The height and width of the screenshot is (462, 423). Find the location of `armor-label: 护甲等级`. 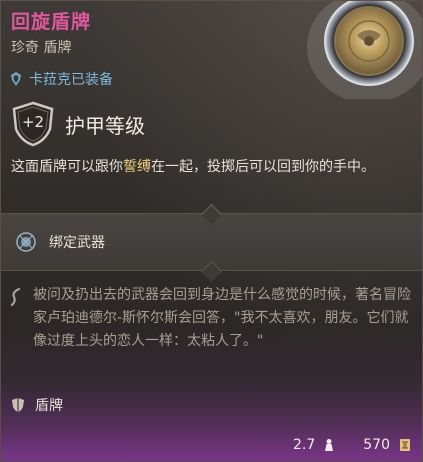

armor-label: 护甲等级 is located at coordinates (105, 125).